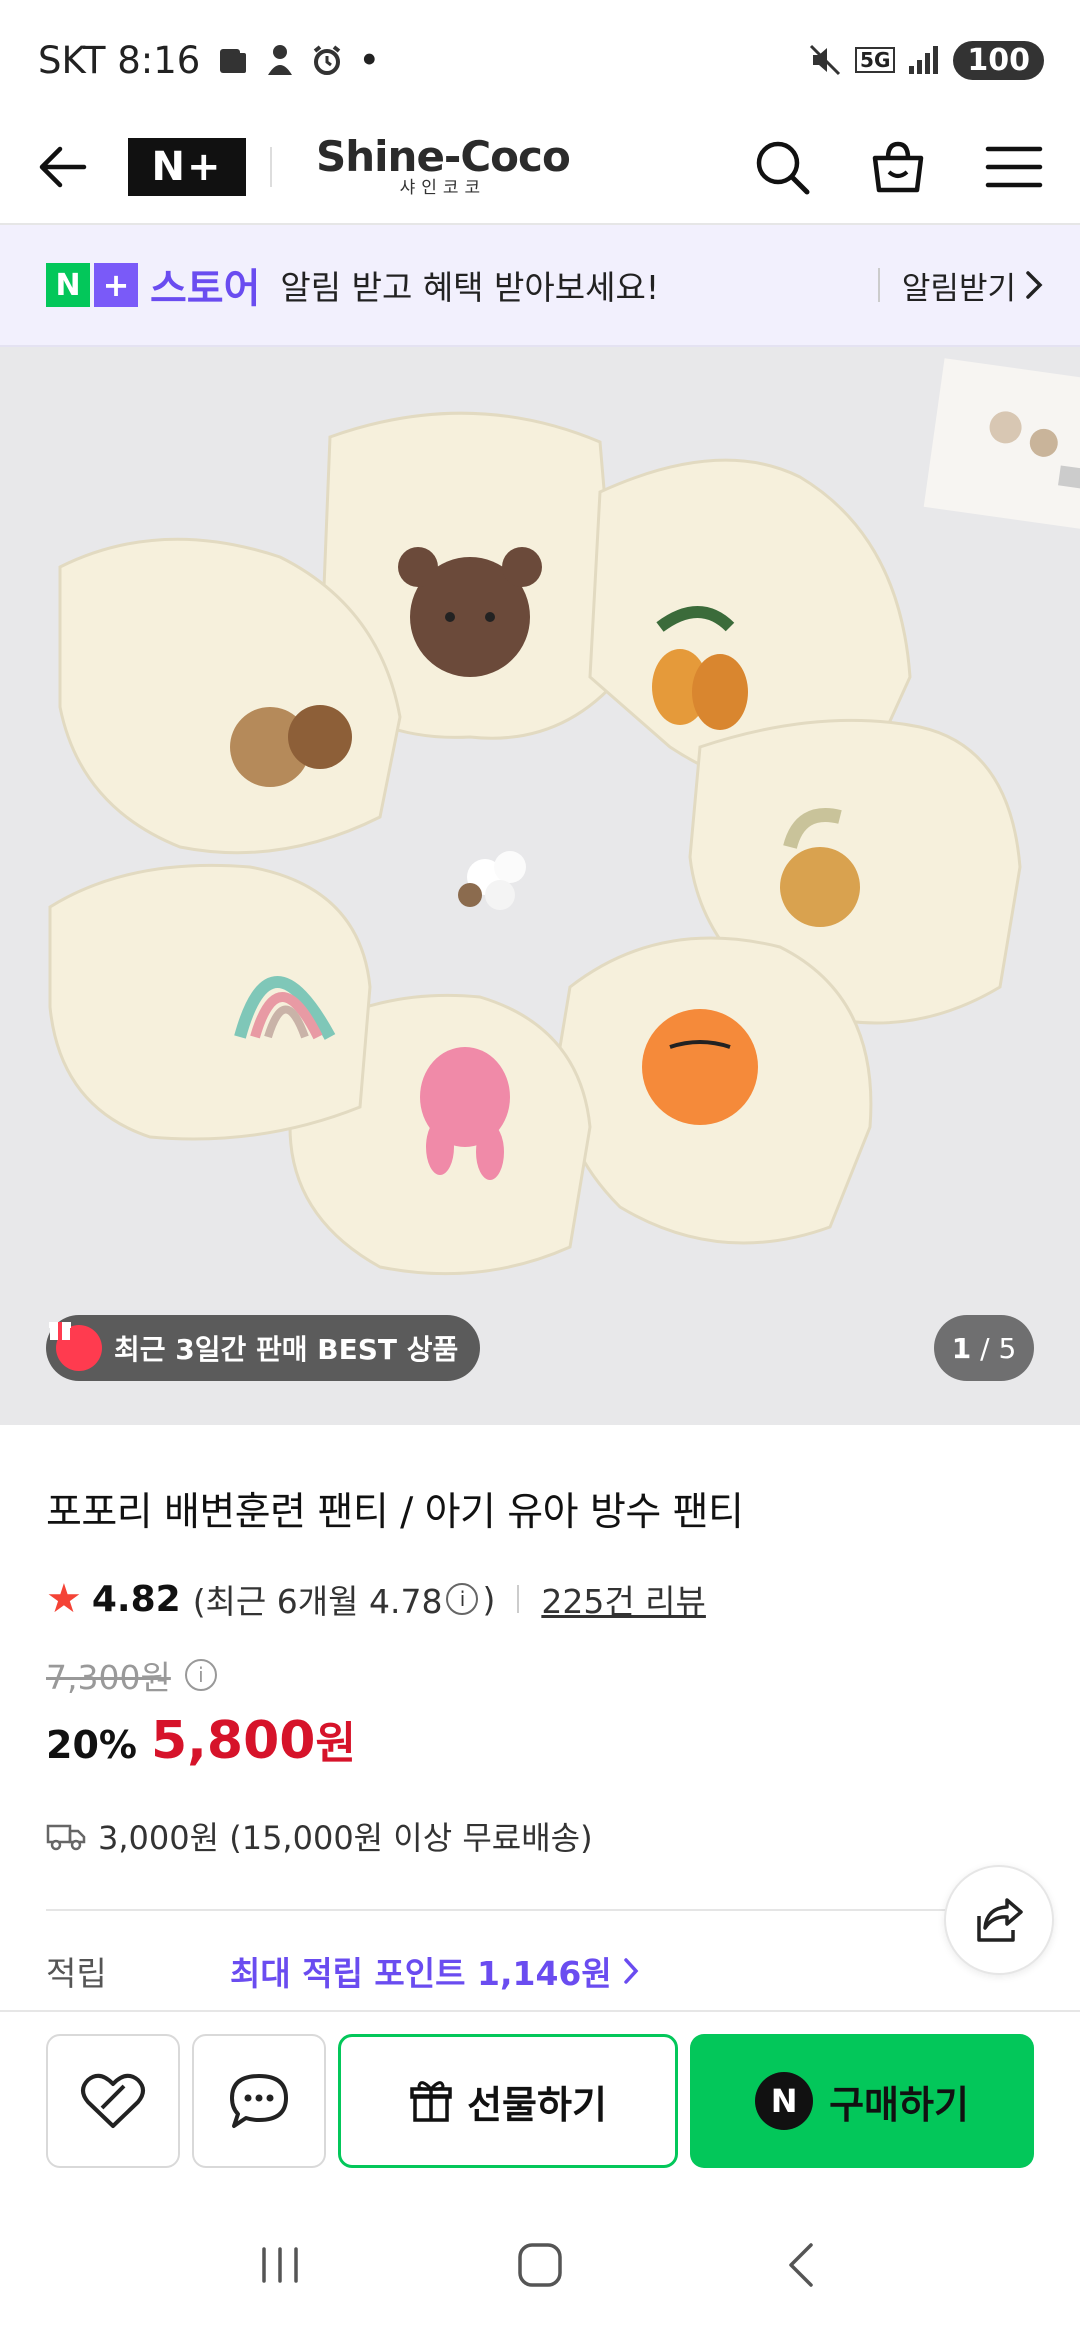 This screenshot has width=1080, height=2340. I want to click on purchase-action-bar: 선물하기 N 구매하기, so click(540, 2100).